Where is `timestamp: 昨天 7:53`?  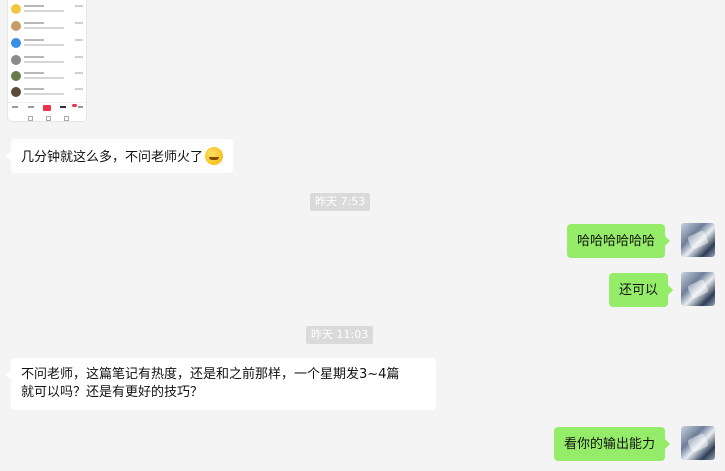
timestamp: 昨天 7:53 is located at coordinates (340, 202).